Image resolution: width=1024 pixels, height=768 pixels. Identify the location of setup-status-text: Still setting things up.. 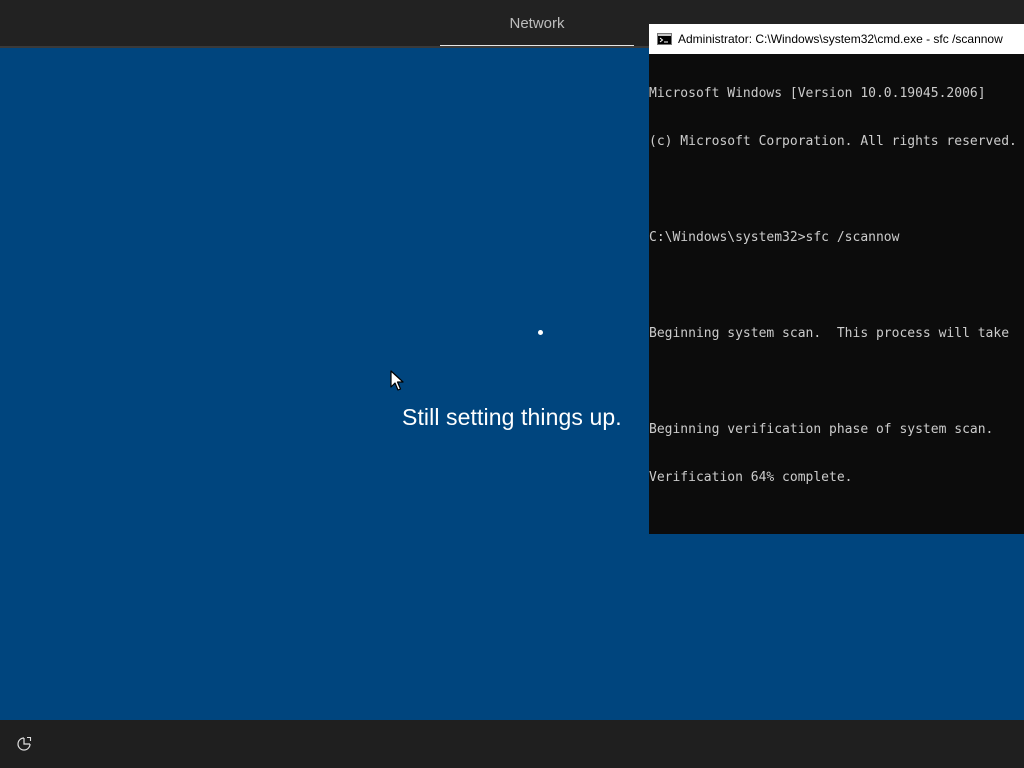
(512, 417).